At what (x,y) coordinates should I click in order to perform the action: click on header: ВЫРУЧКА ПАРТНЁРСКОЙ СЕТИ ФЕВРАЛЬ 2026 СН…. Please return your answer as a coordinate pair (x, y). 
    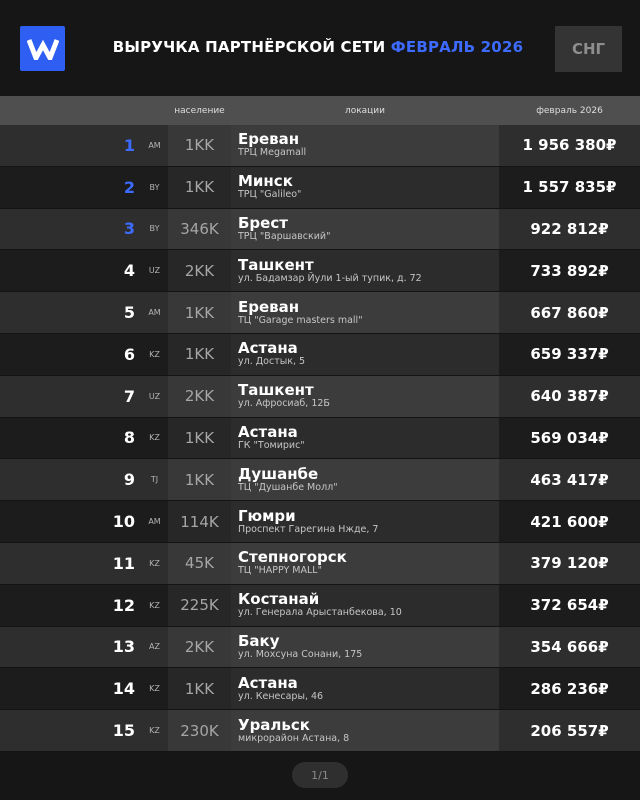
    Looking at the image, I should click on (320, 48).